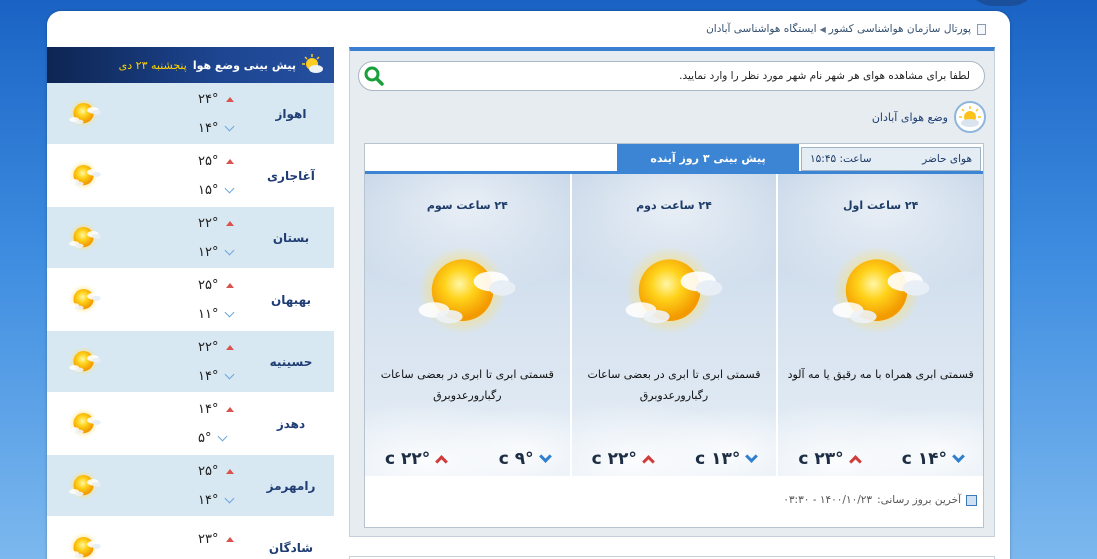 Image resolution: width=1097 pixels, height=559 pixels. Describe the element at coordinates (190, 238) in the screenshot. I see `city-row: بستان ۲۲° ۱۲°` at that location.